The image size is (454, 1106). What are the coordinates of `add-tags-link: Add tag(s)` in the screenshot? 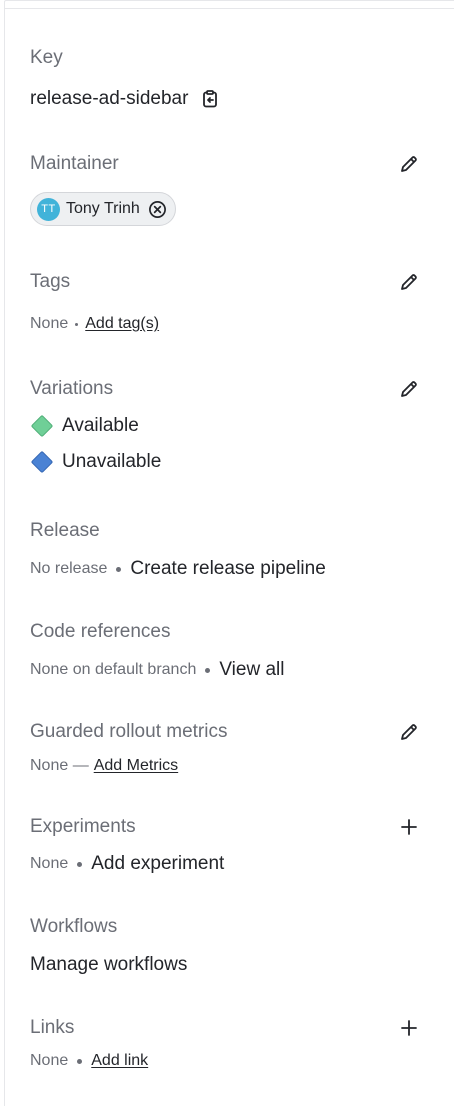 It's located at (122, 324).